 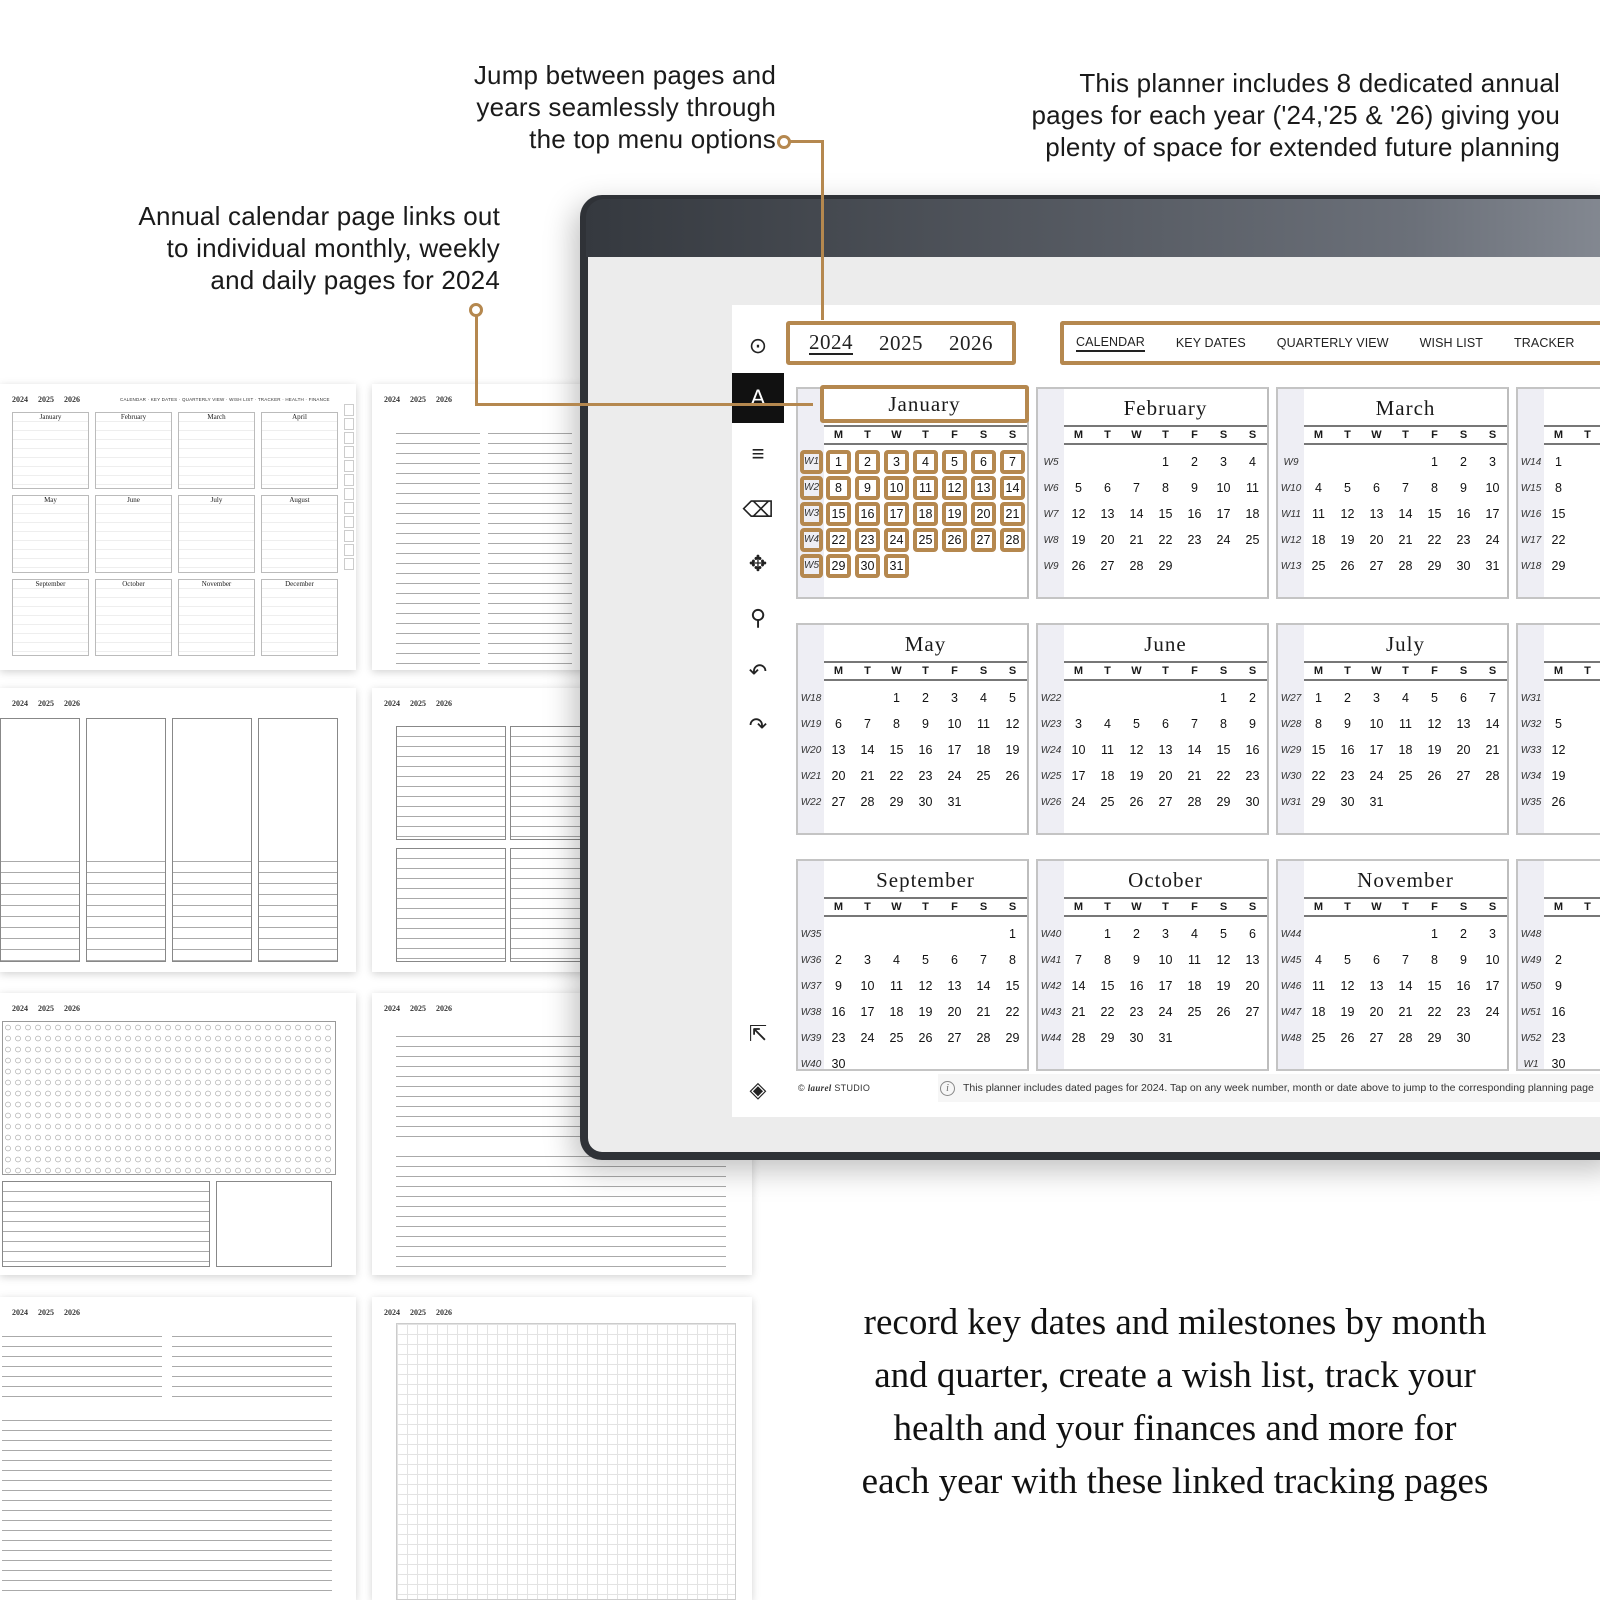 What do you see at coordinates (1051, 802) in the screenshot?
I see `week-number-link: W26` at bounding box center [1051, 802].